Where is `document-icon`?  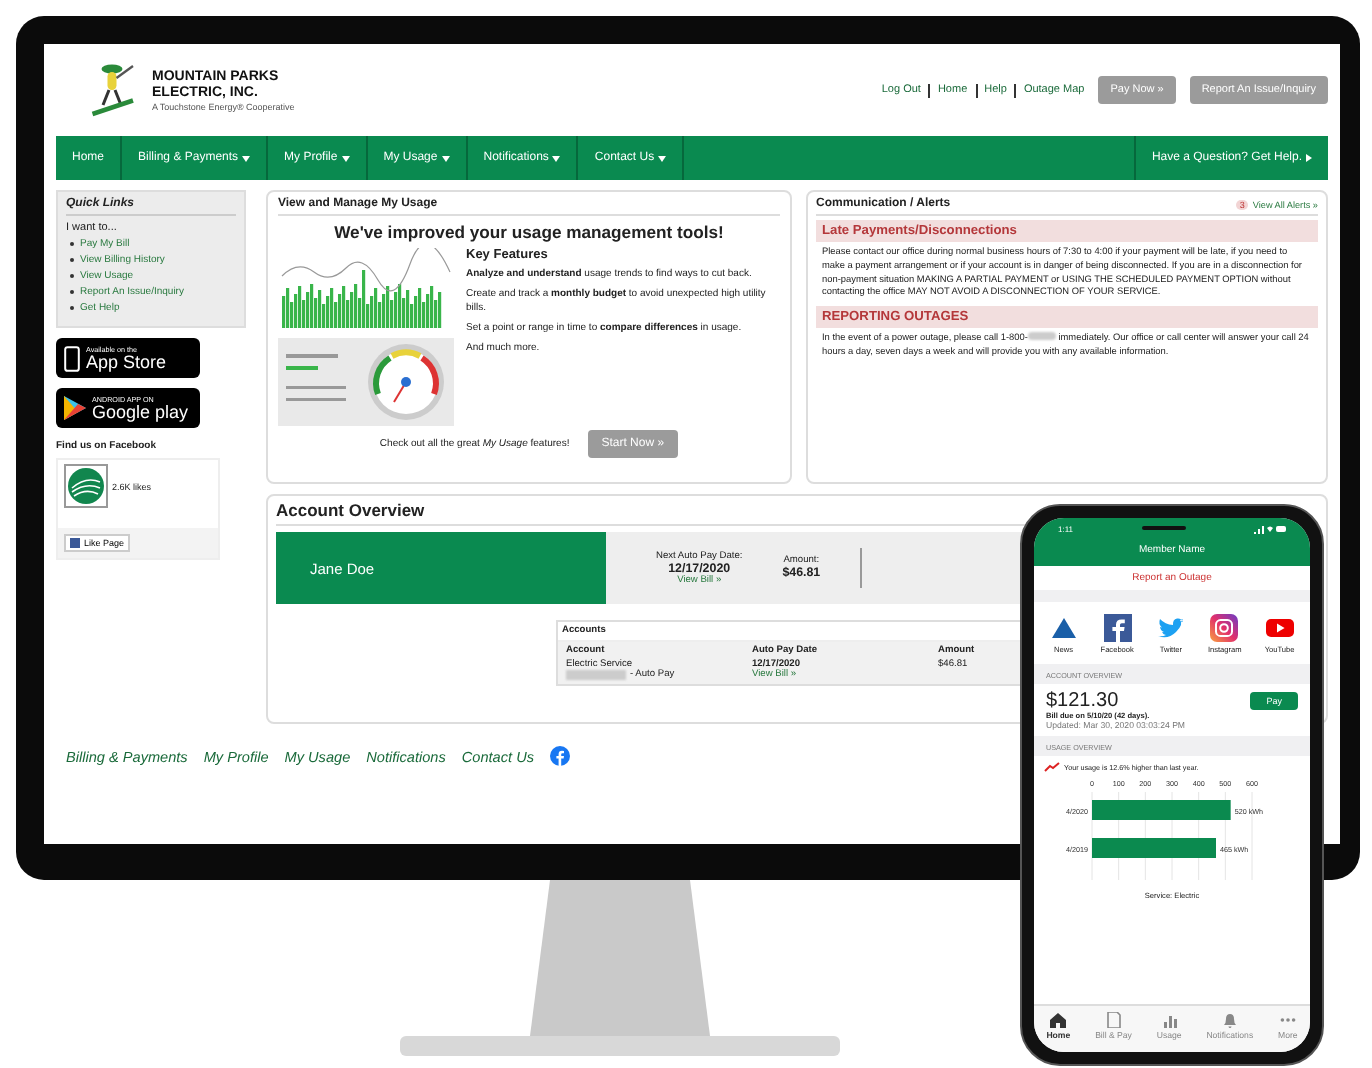 document-icon is located at coordinates (1113, 1020).